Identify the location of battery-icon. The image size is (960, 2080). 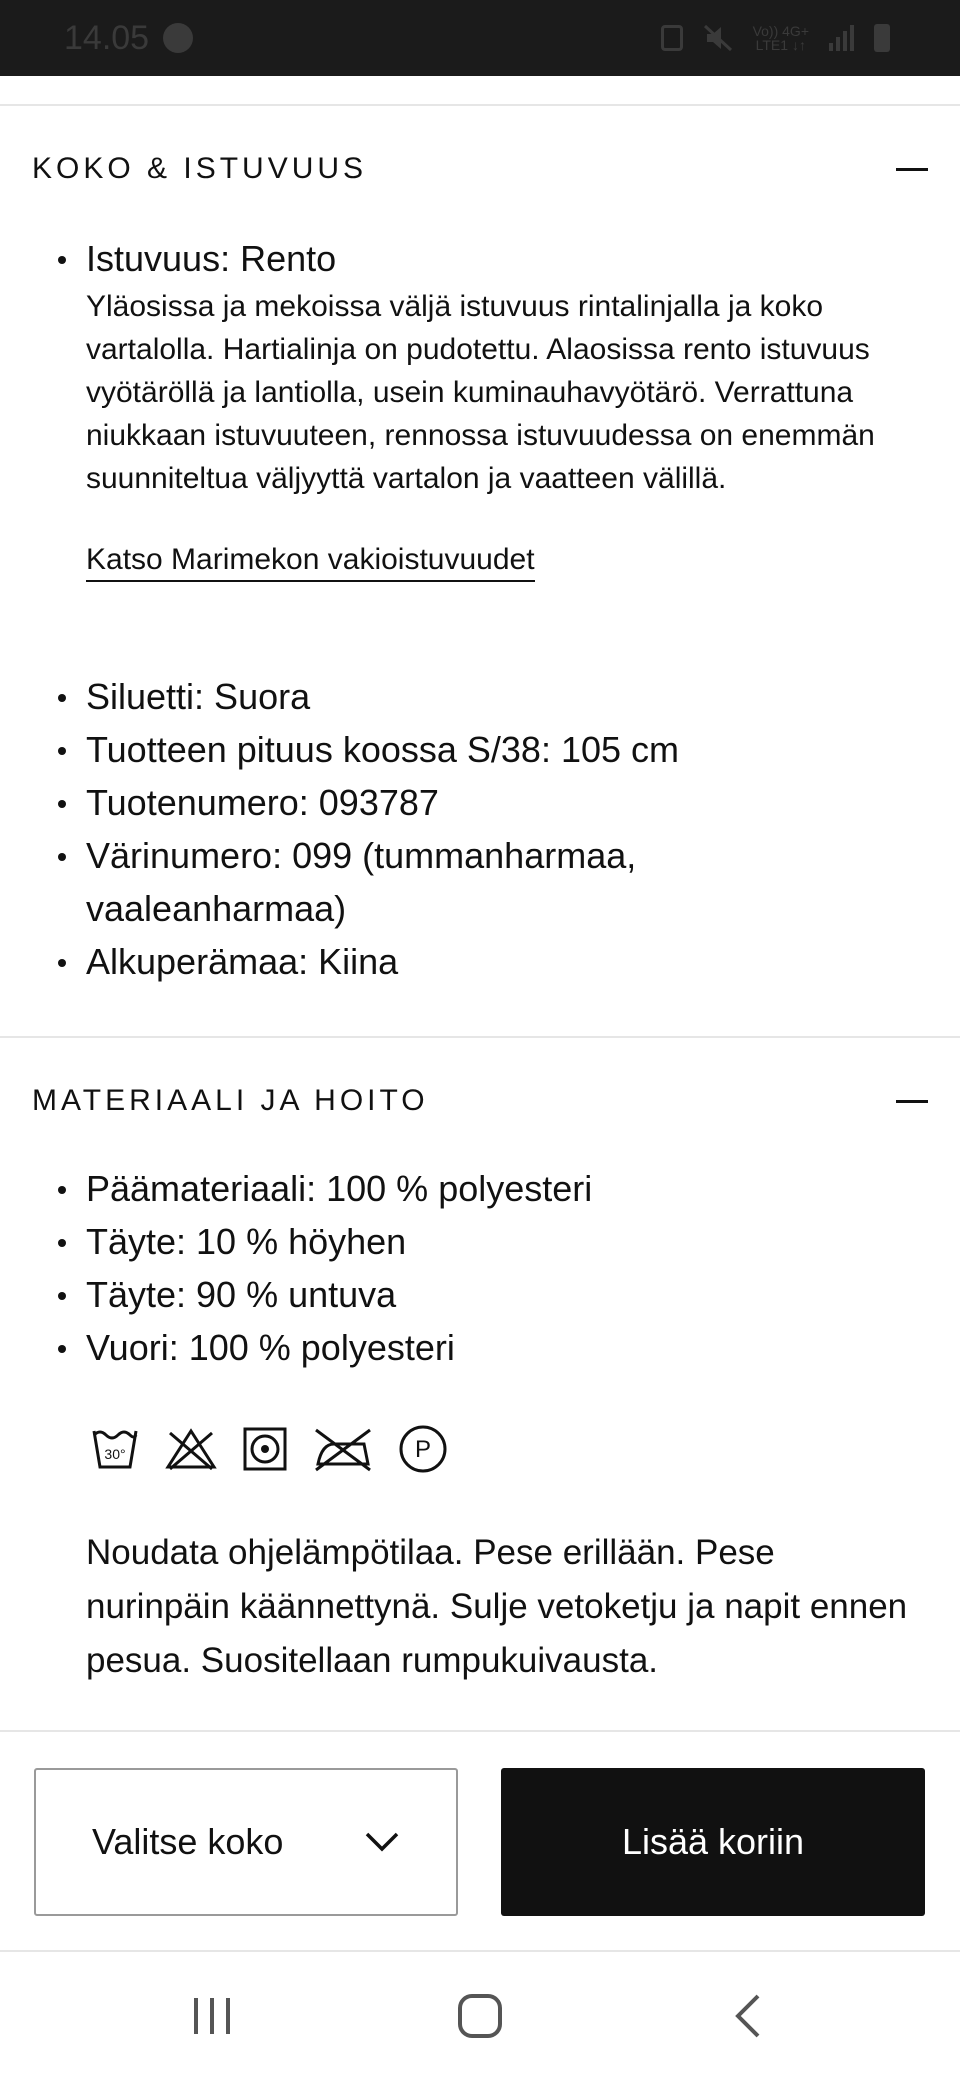
(882, 38).